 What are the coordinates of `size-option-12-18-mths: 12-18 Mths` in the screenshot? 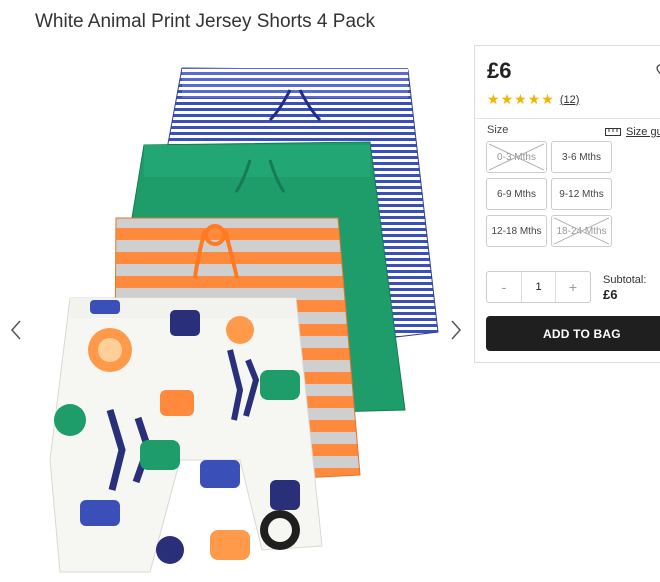 It's located at (516, 231).